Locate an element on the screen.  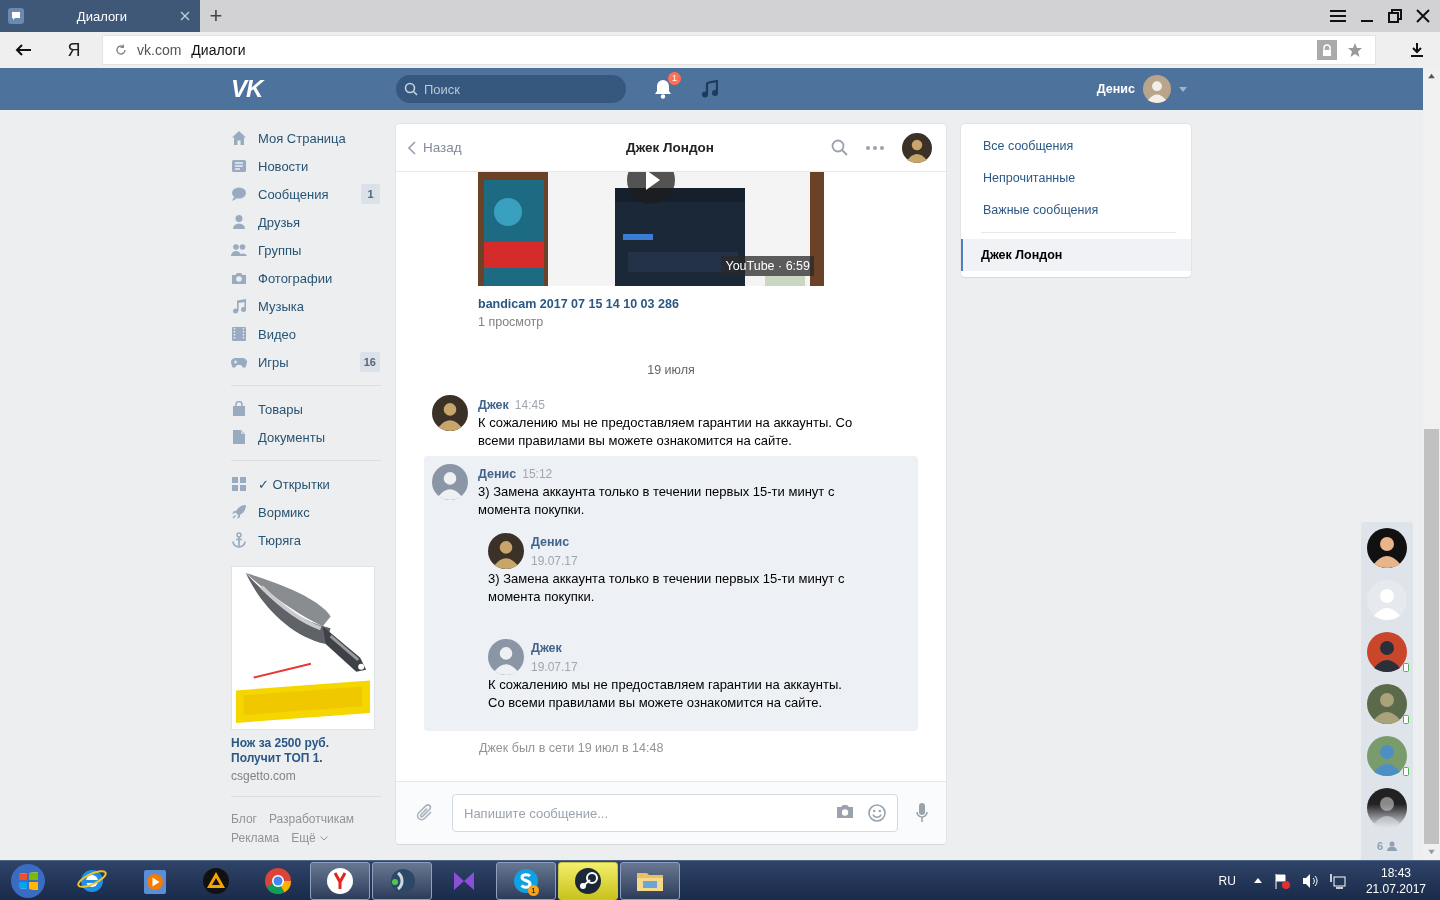
clock-time: 18:43 is located at coordinates (1395, 872).